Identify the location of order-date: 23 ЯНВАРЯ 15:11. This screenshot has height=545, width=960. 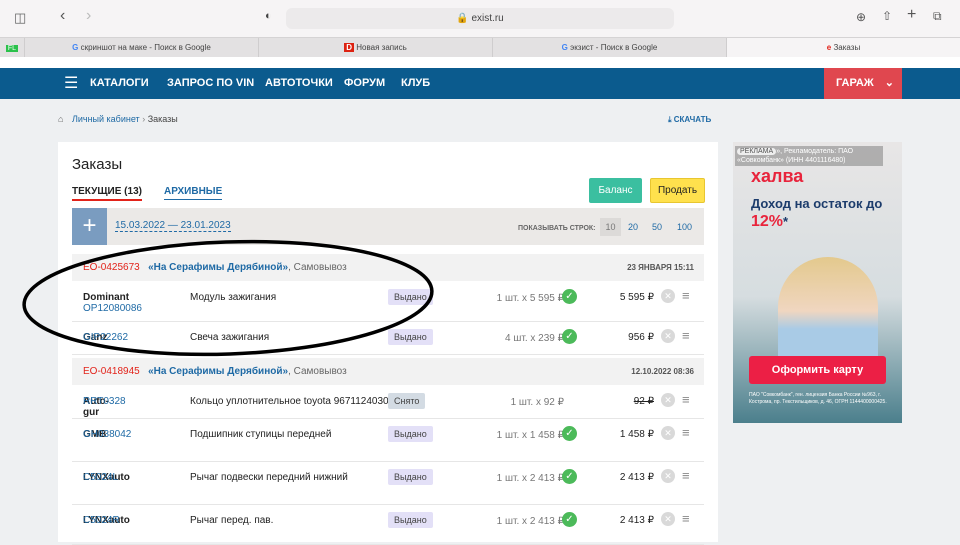
(660, 267).